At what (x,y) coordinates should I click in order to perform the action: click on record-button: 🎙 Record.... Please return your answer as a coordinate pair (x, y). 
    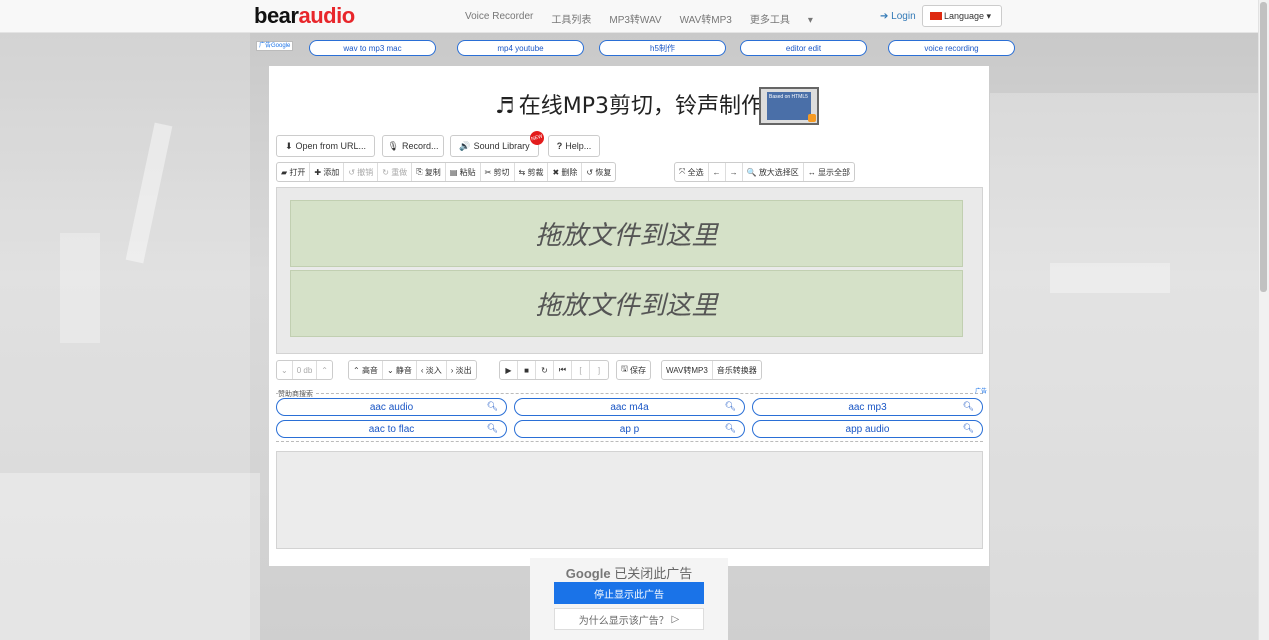
    Looking at the image, I should click on (413, 146).